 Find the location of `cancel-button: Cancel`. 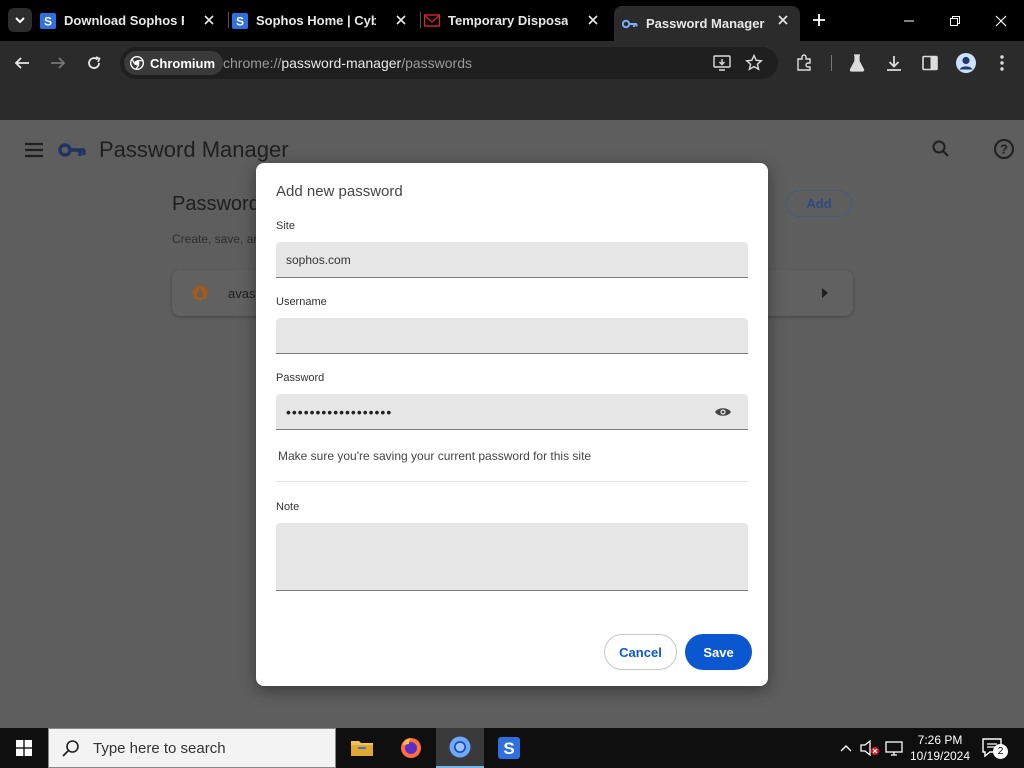

cancel-button: Cancel is located at coordinates (640, 652).